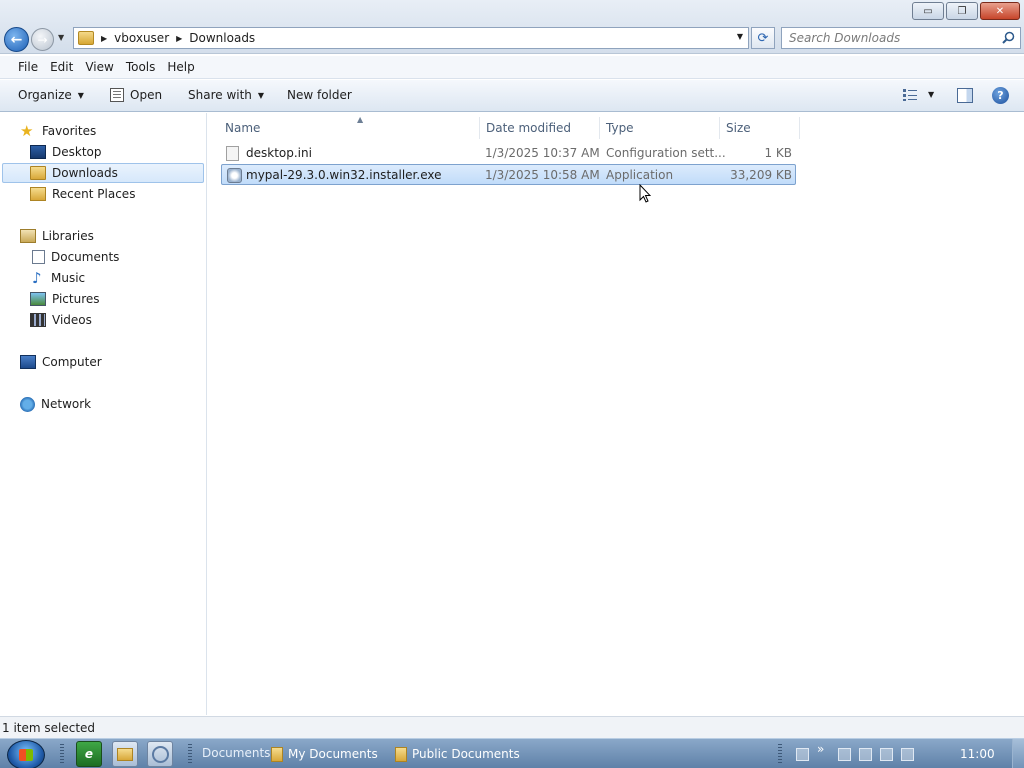  Describe the element at coordinates (103, 173) in the screenshot. I see `nav-downloads: Downloads` at that location.